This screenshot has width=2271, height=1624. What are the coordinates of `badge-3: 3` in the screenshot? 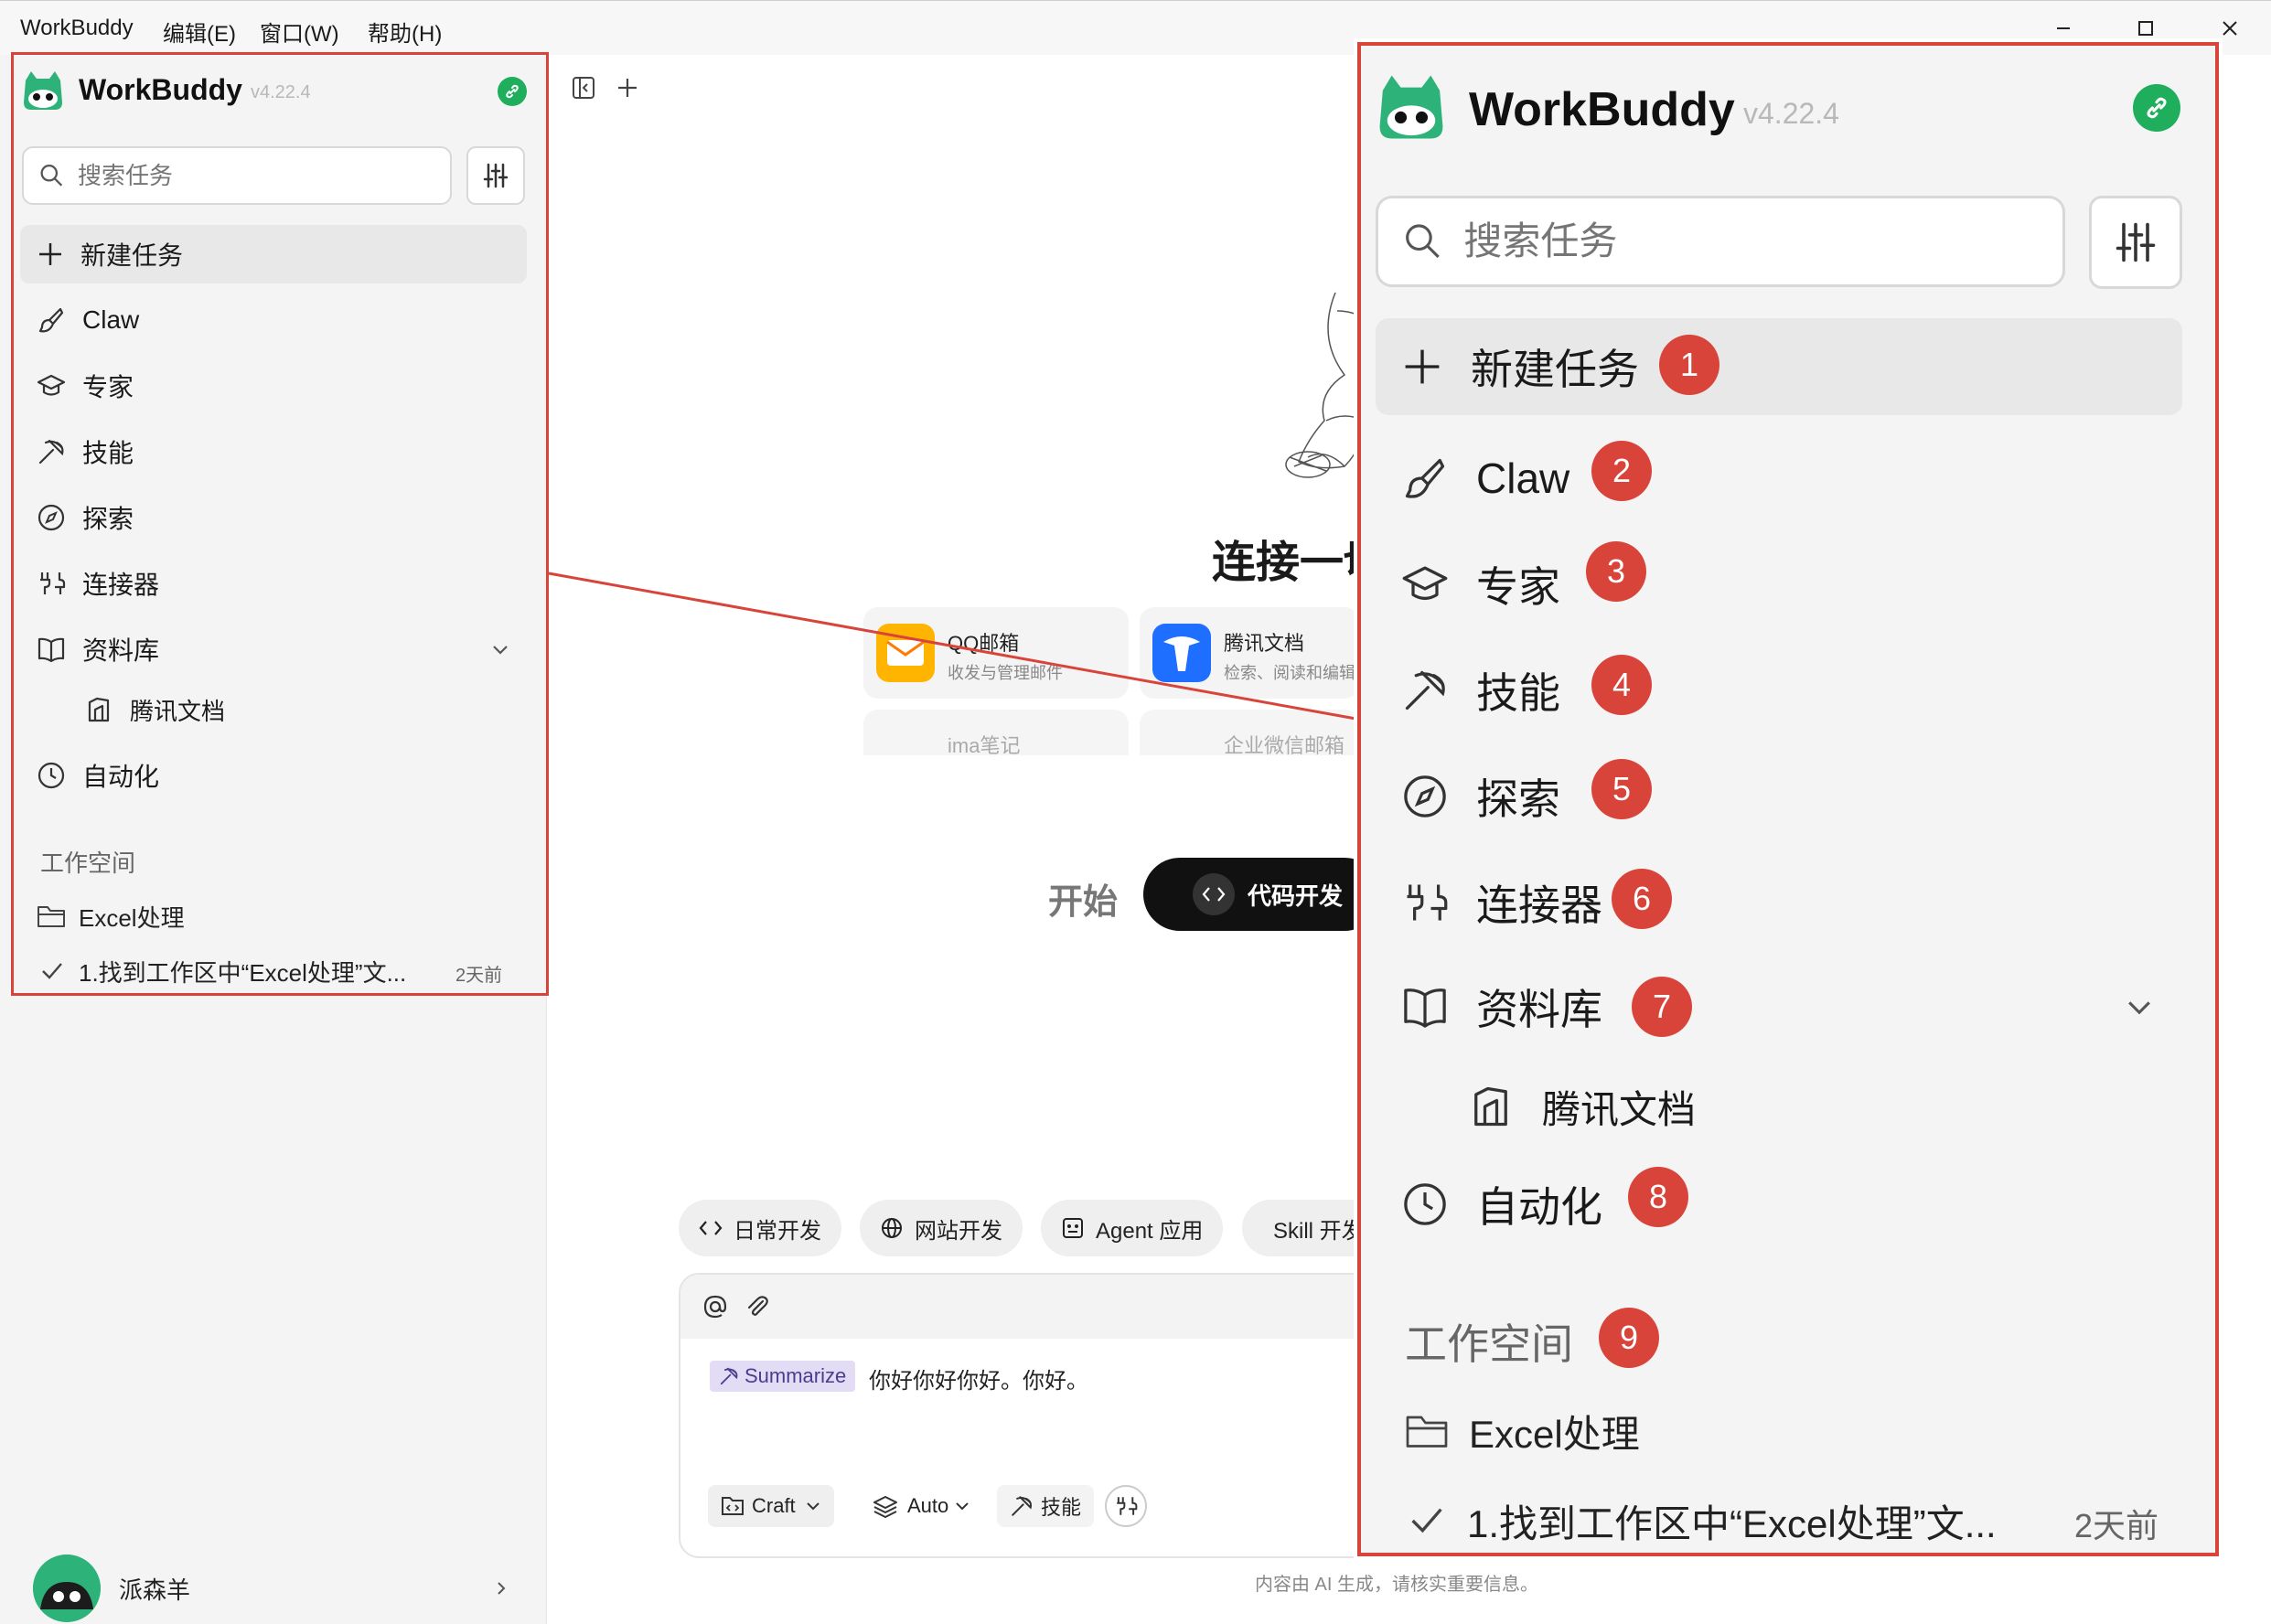 It's located at (1616, 571).